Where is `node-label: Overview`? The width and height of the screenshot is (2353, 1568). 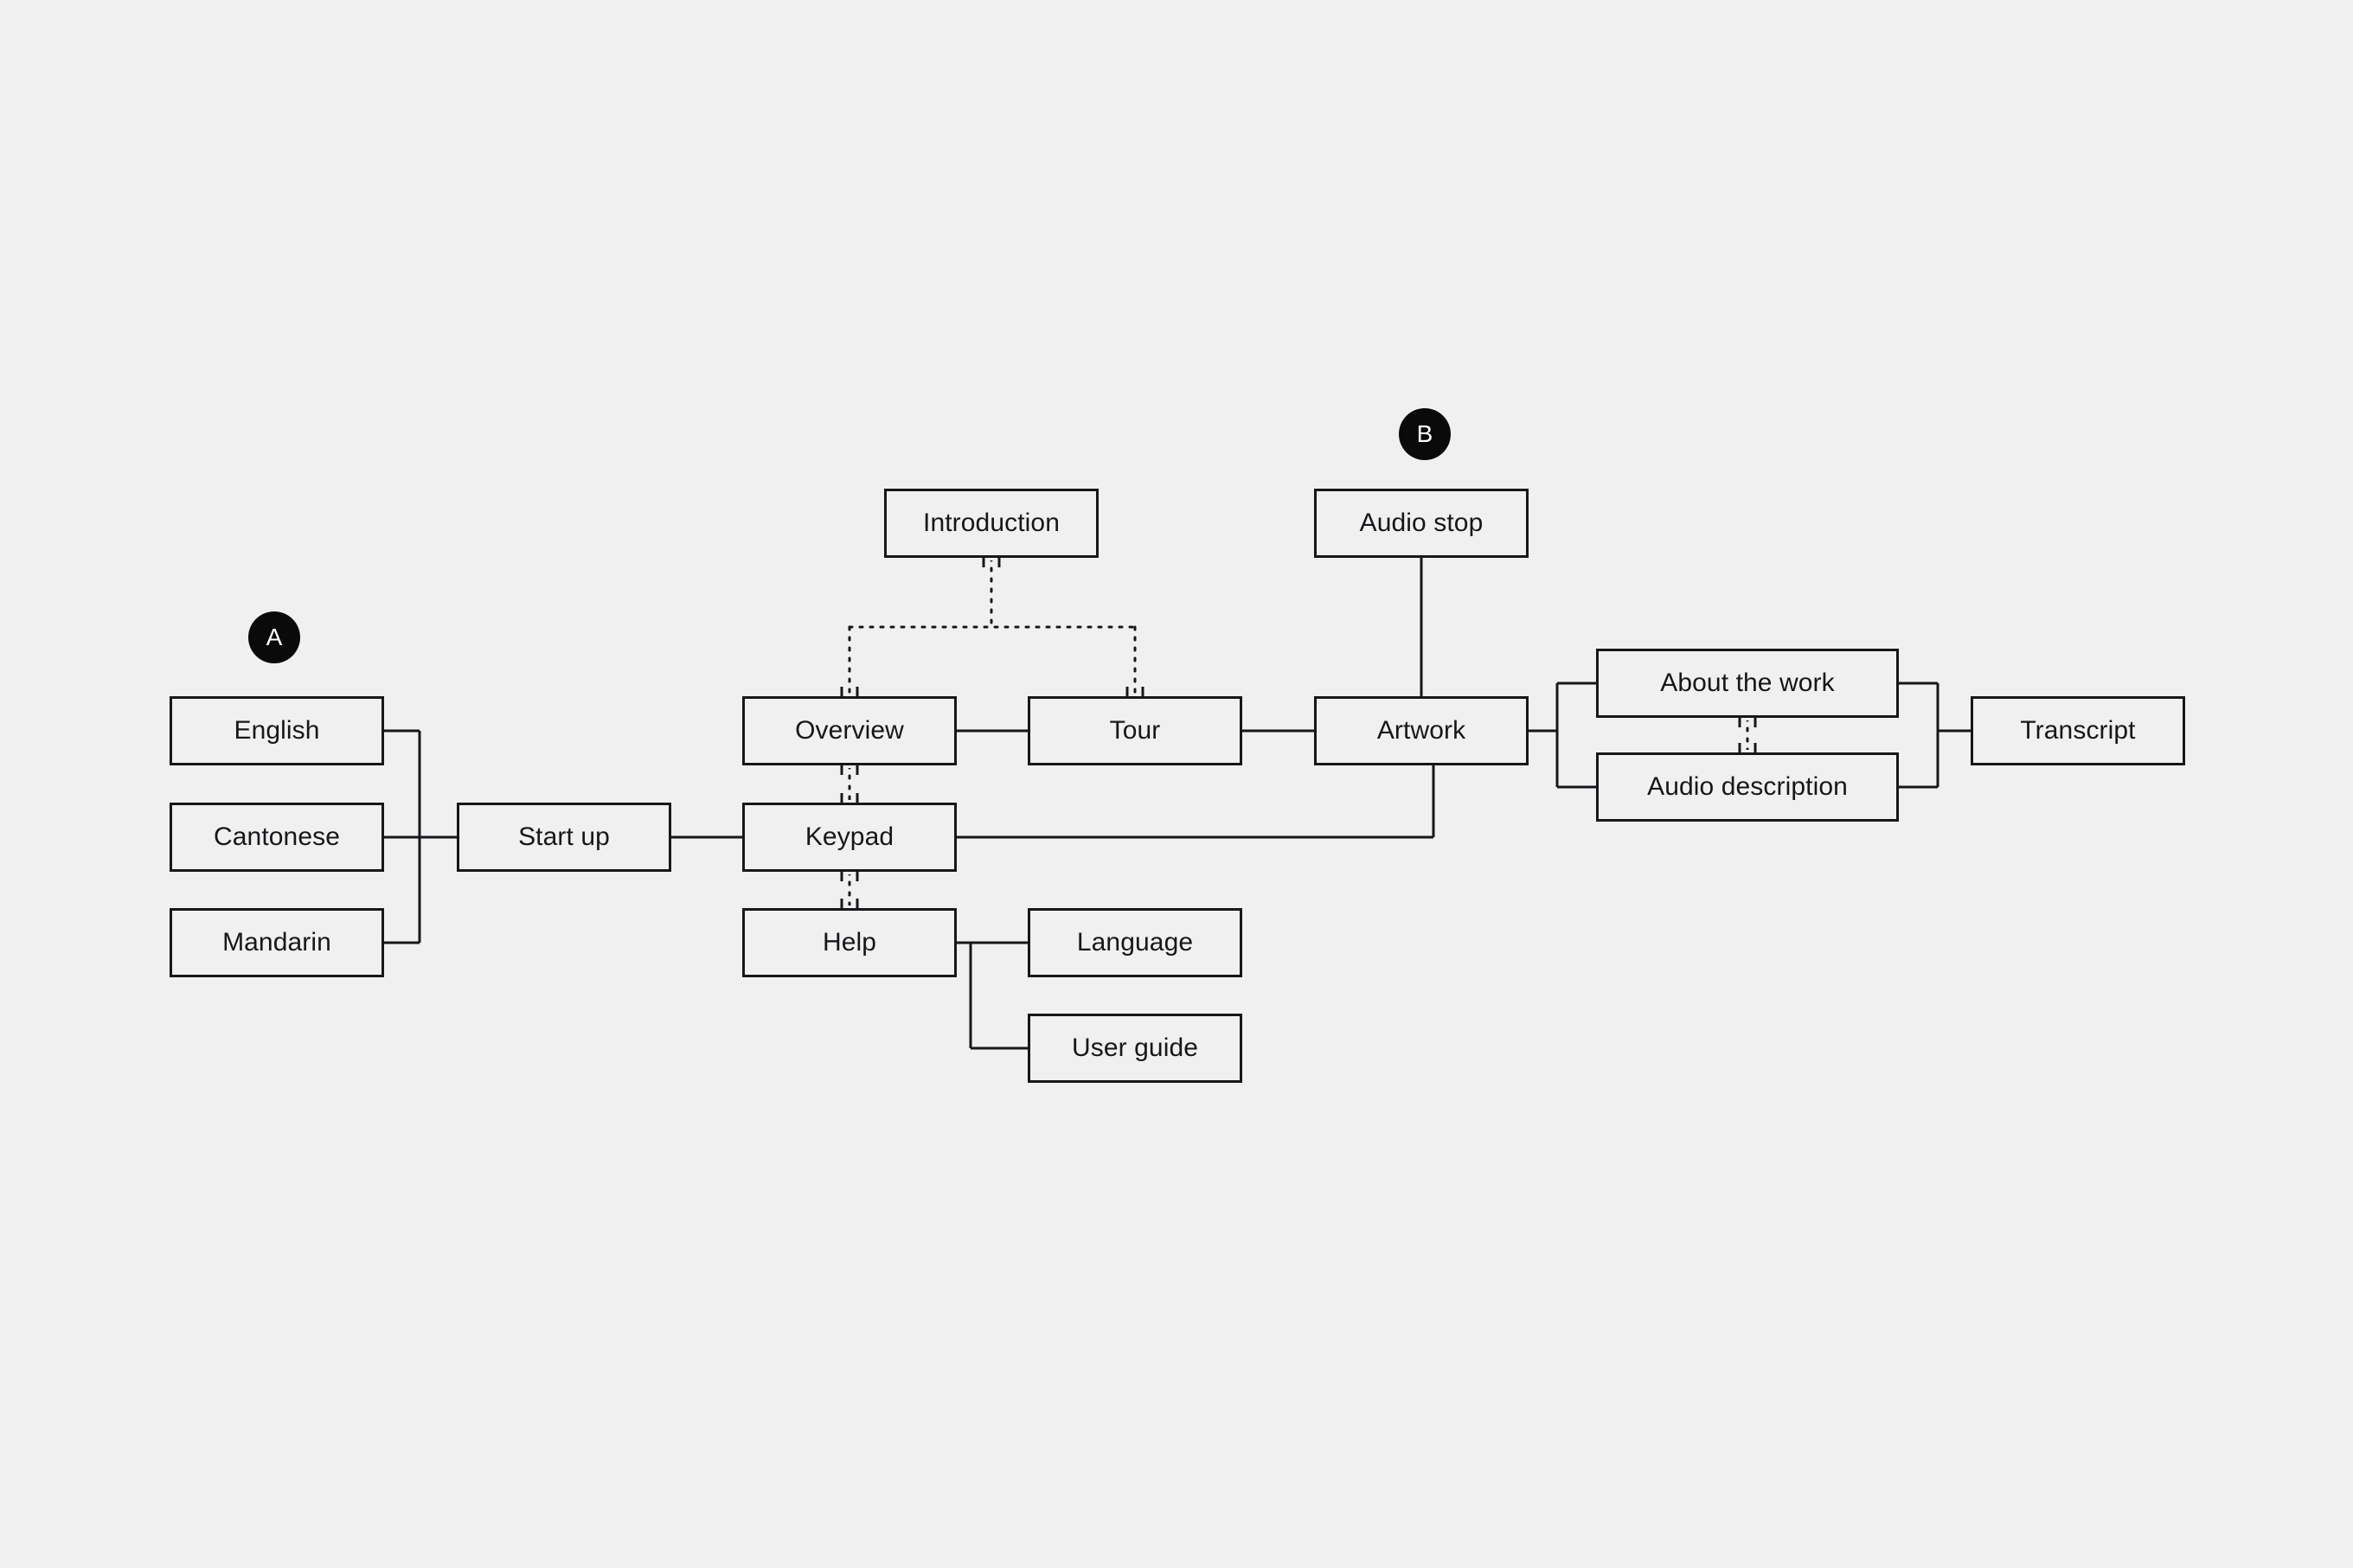 node-label: Overview is located at coordinates (850, 730).